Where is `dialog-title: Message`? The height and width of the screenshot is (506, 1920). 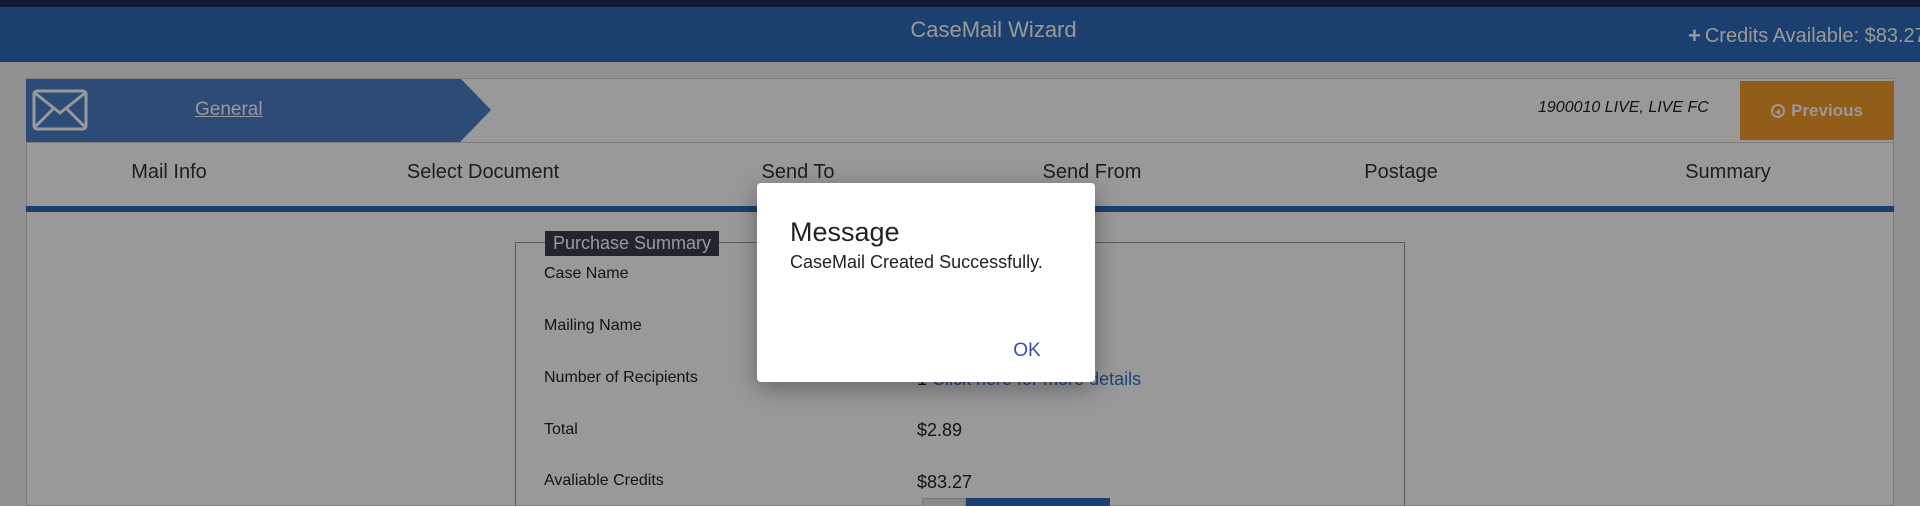
dialog-title: Message is located at coordinates (845, 232).